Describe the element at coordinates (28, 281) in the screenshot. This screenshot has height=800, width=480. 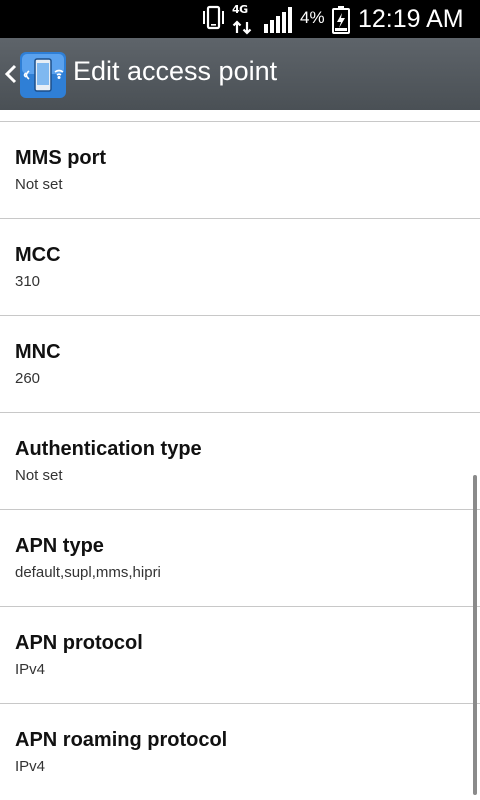
I see `pref-summary: 310` at that location.